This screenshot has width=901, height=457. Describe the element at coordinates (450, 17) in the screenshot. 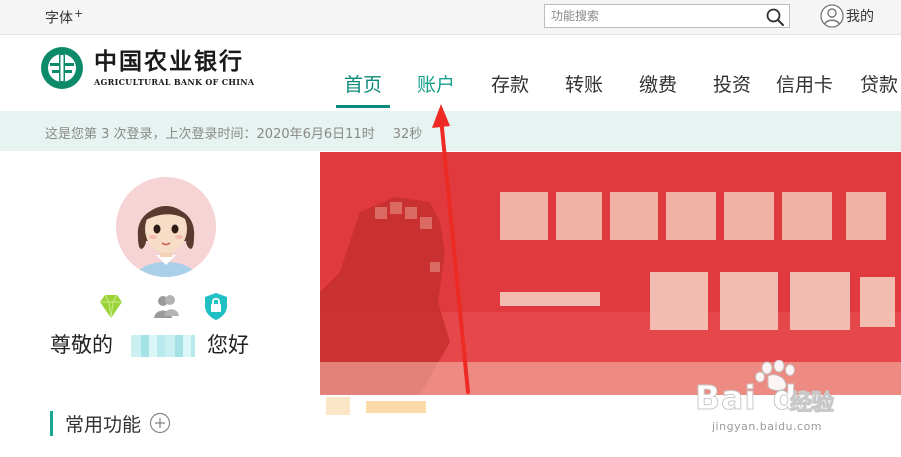

I see `top-bar: 字体+ 我的` at that location.